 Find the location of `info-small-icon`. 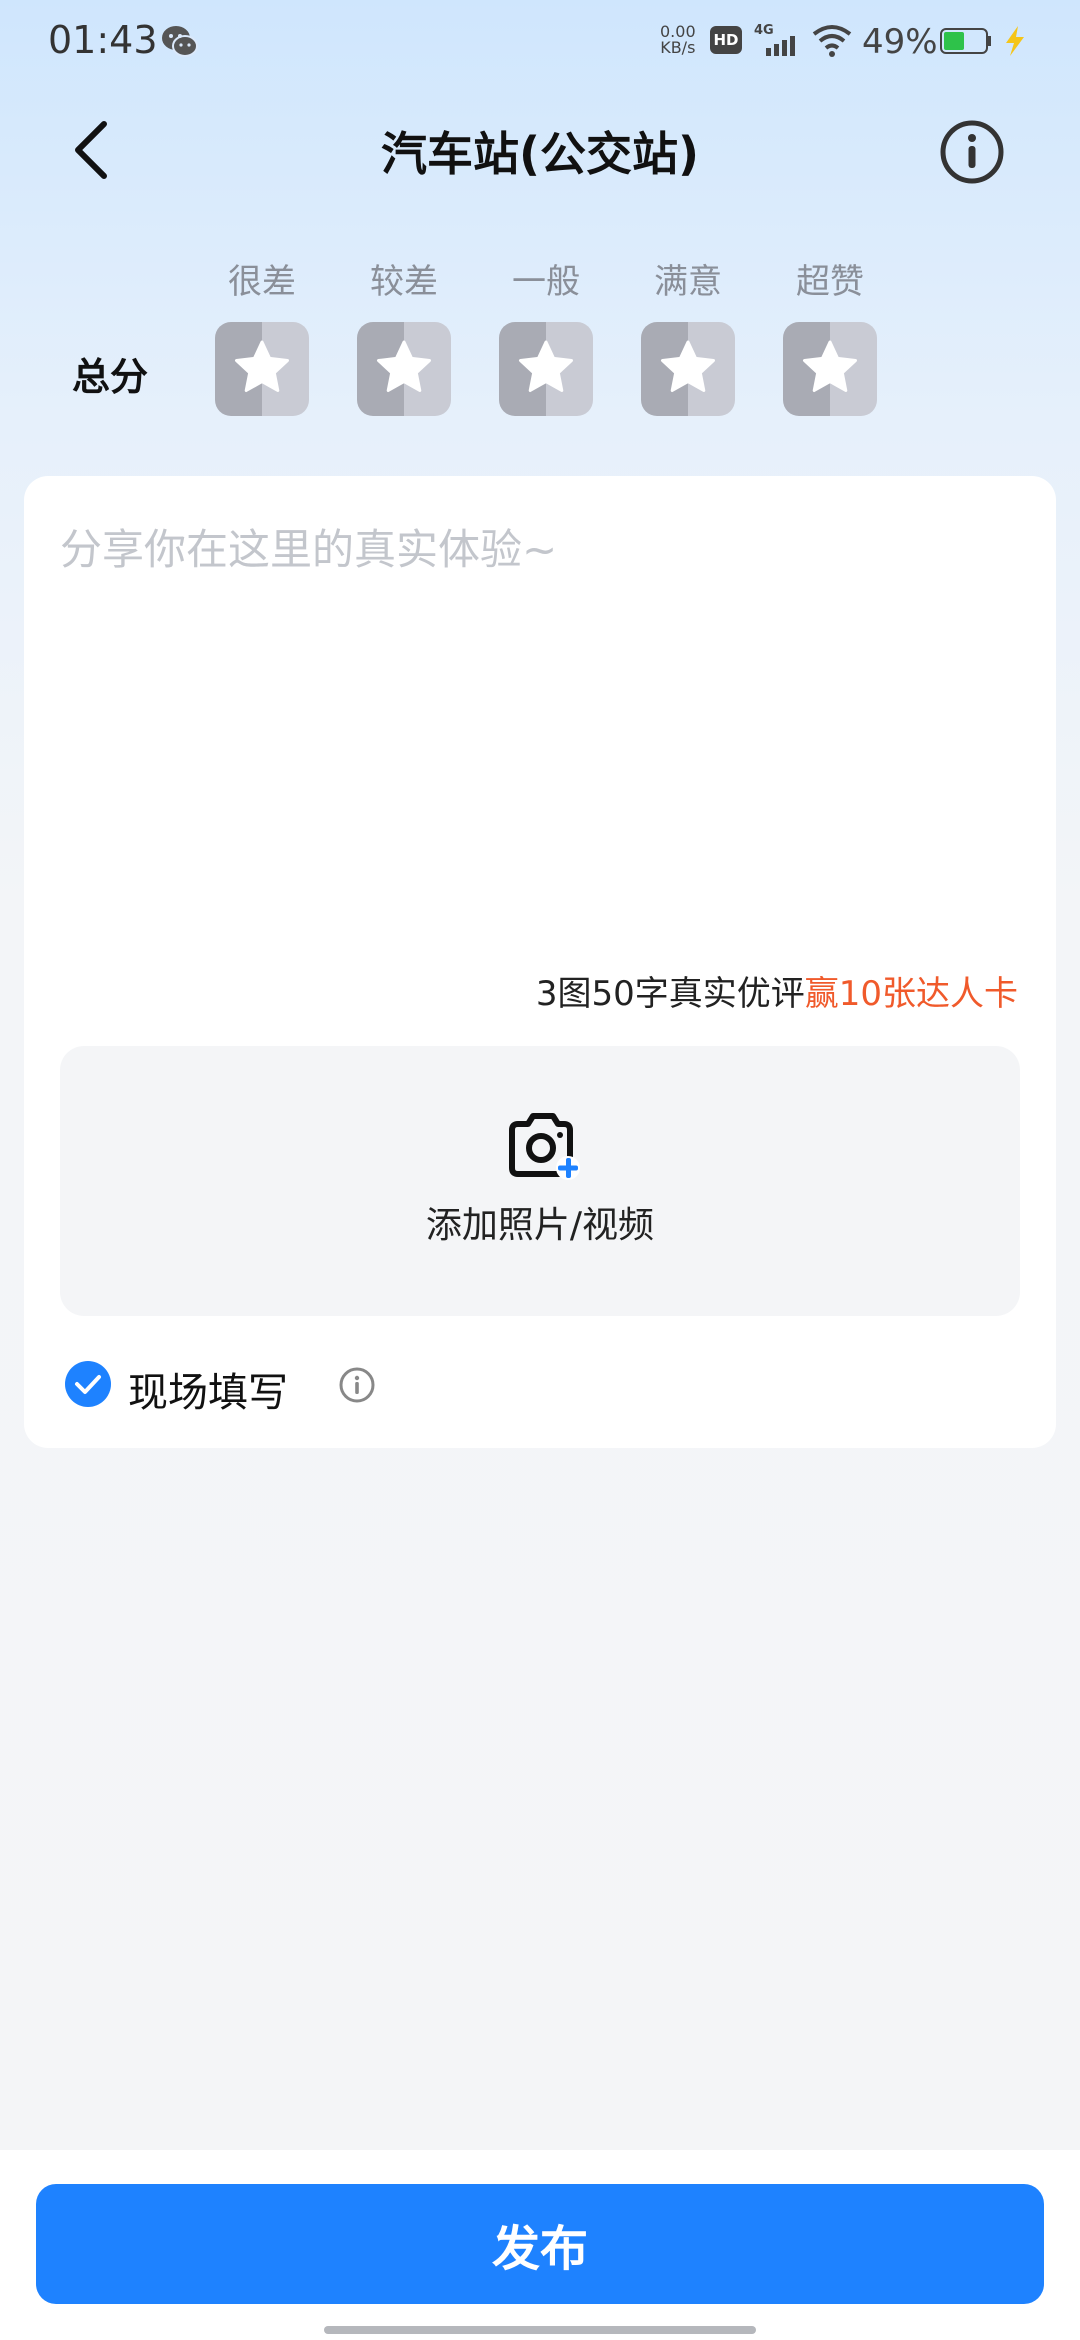

info-small-icon is located at coordinates (357, 1385).